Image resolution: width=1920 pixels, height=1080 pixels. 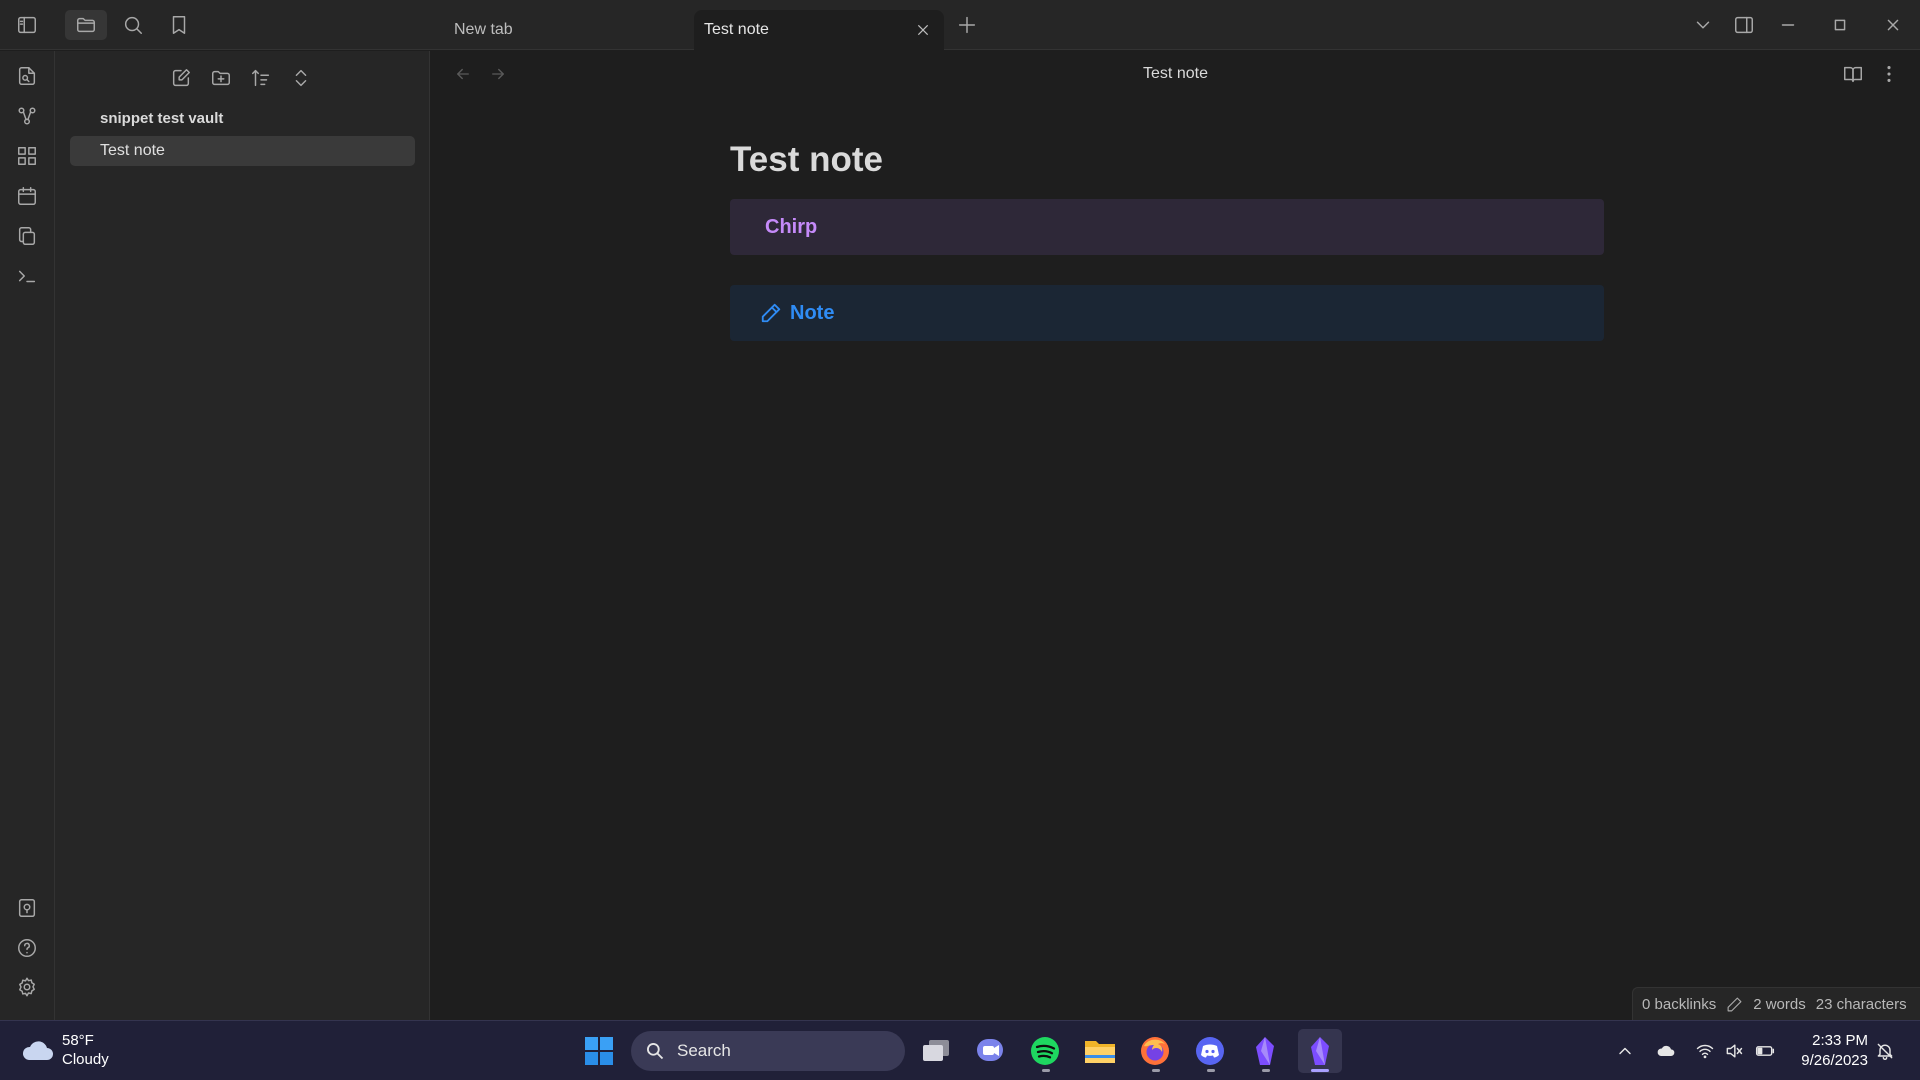 What do you see at coordinates (768, 1051) in the screenshot?
I see `taskbar-search: Search` at bounding box center [768, 1051].